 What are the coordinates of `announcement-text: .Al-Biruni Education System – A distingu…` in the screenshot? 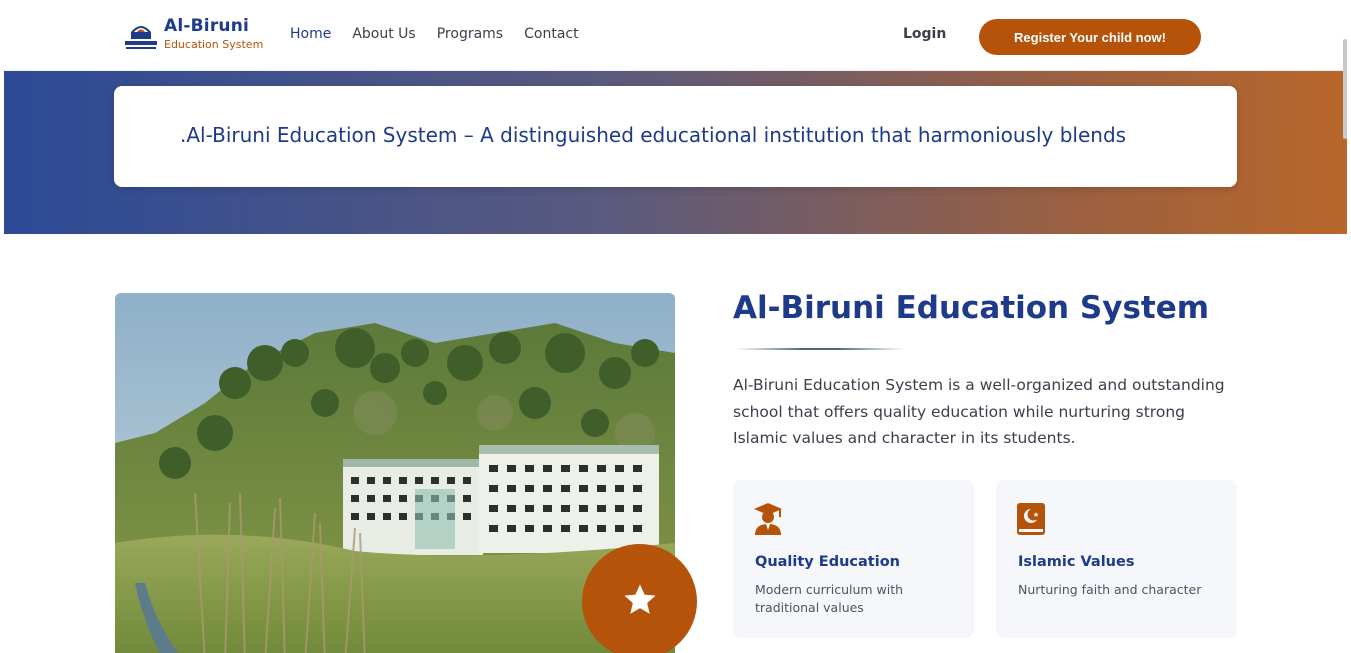 It's located at (653, 135).